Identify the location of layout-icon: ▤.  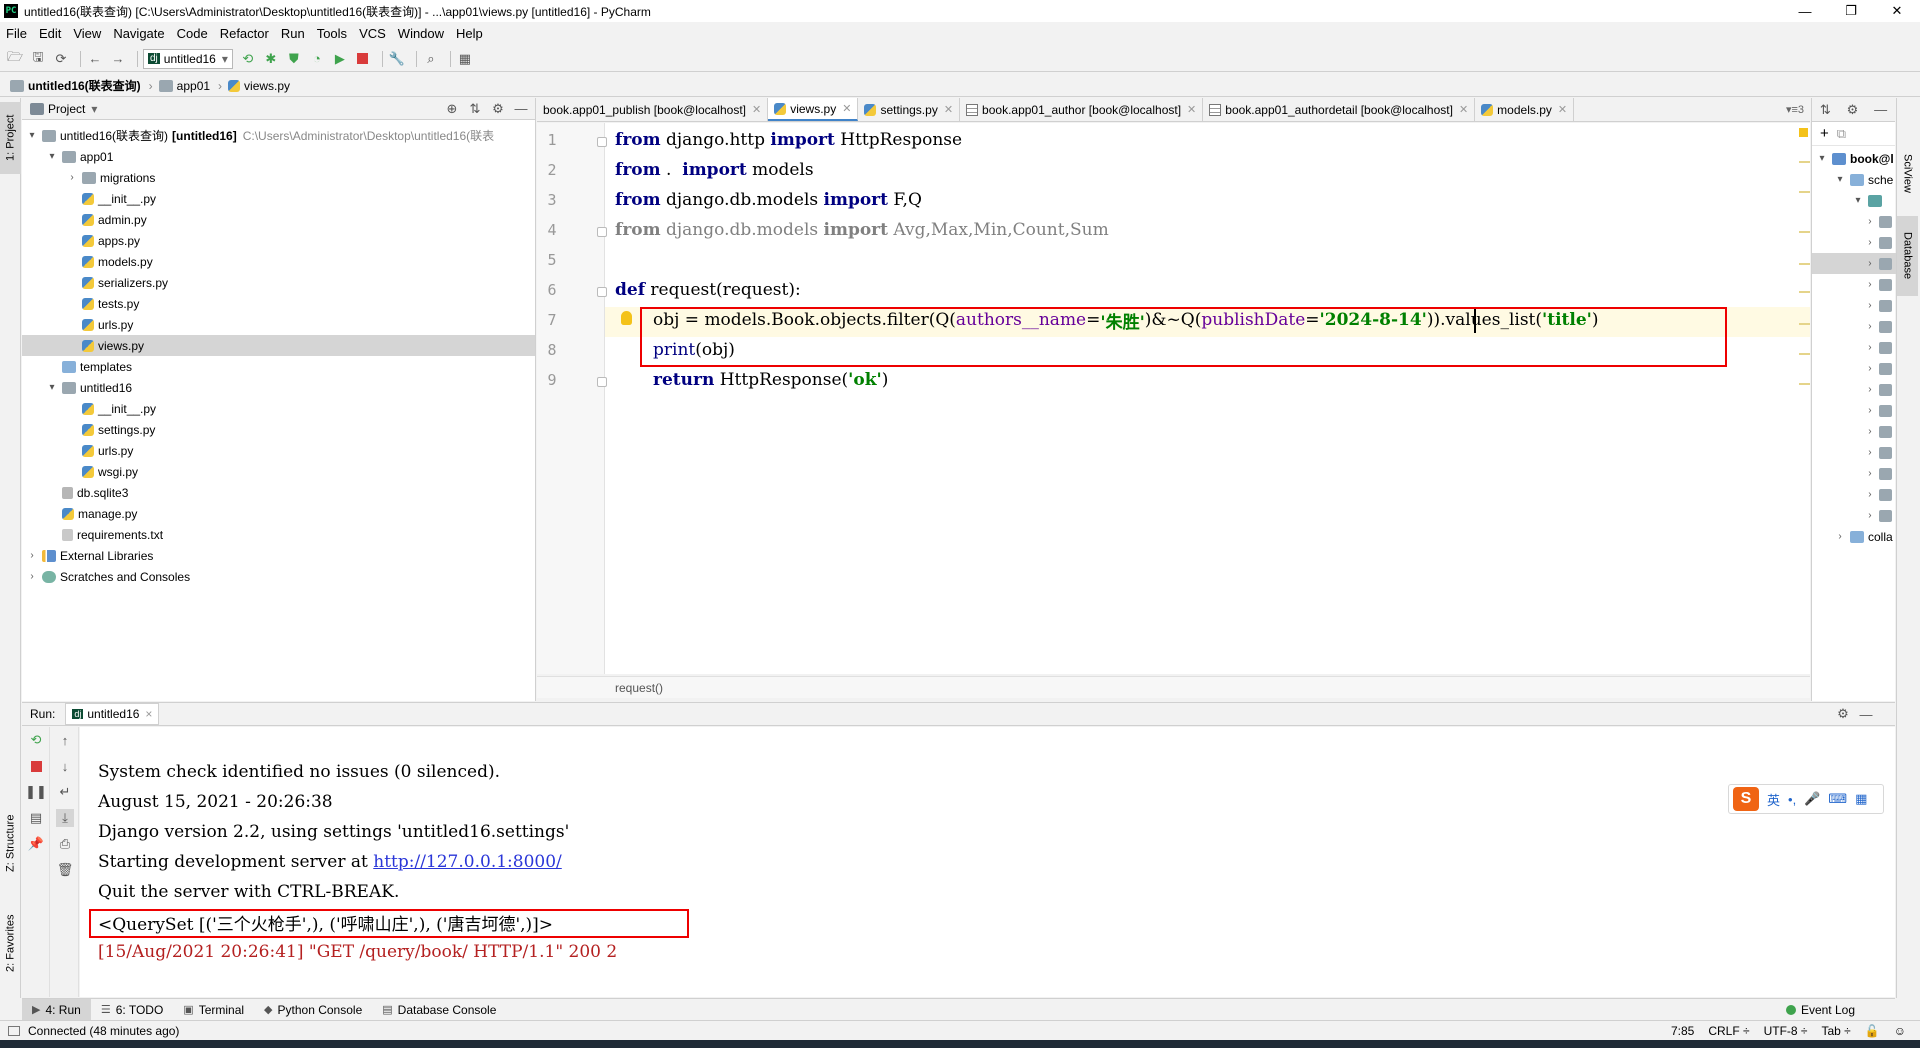
(36, 818).